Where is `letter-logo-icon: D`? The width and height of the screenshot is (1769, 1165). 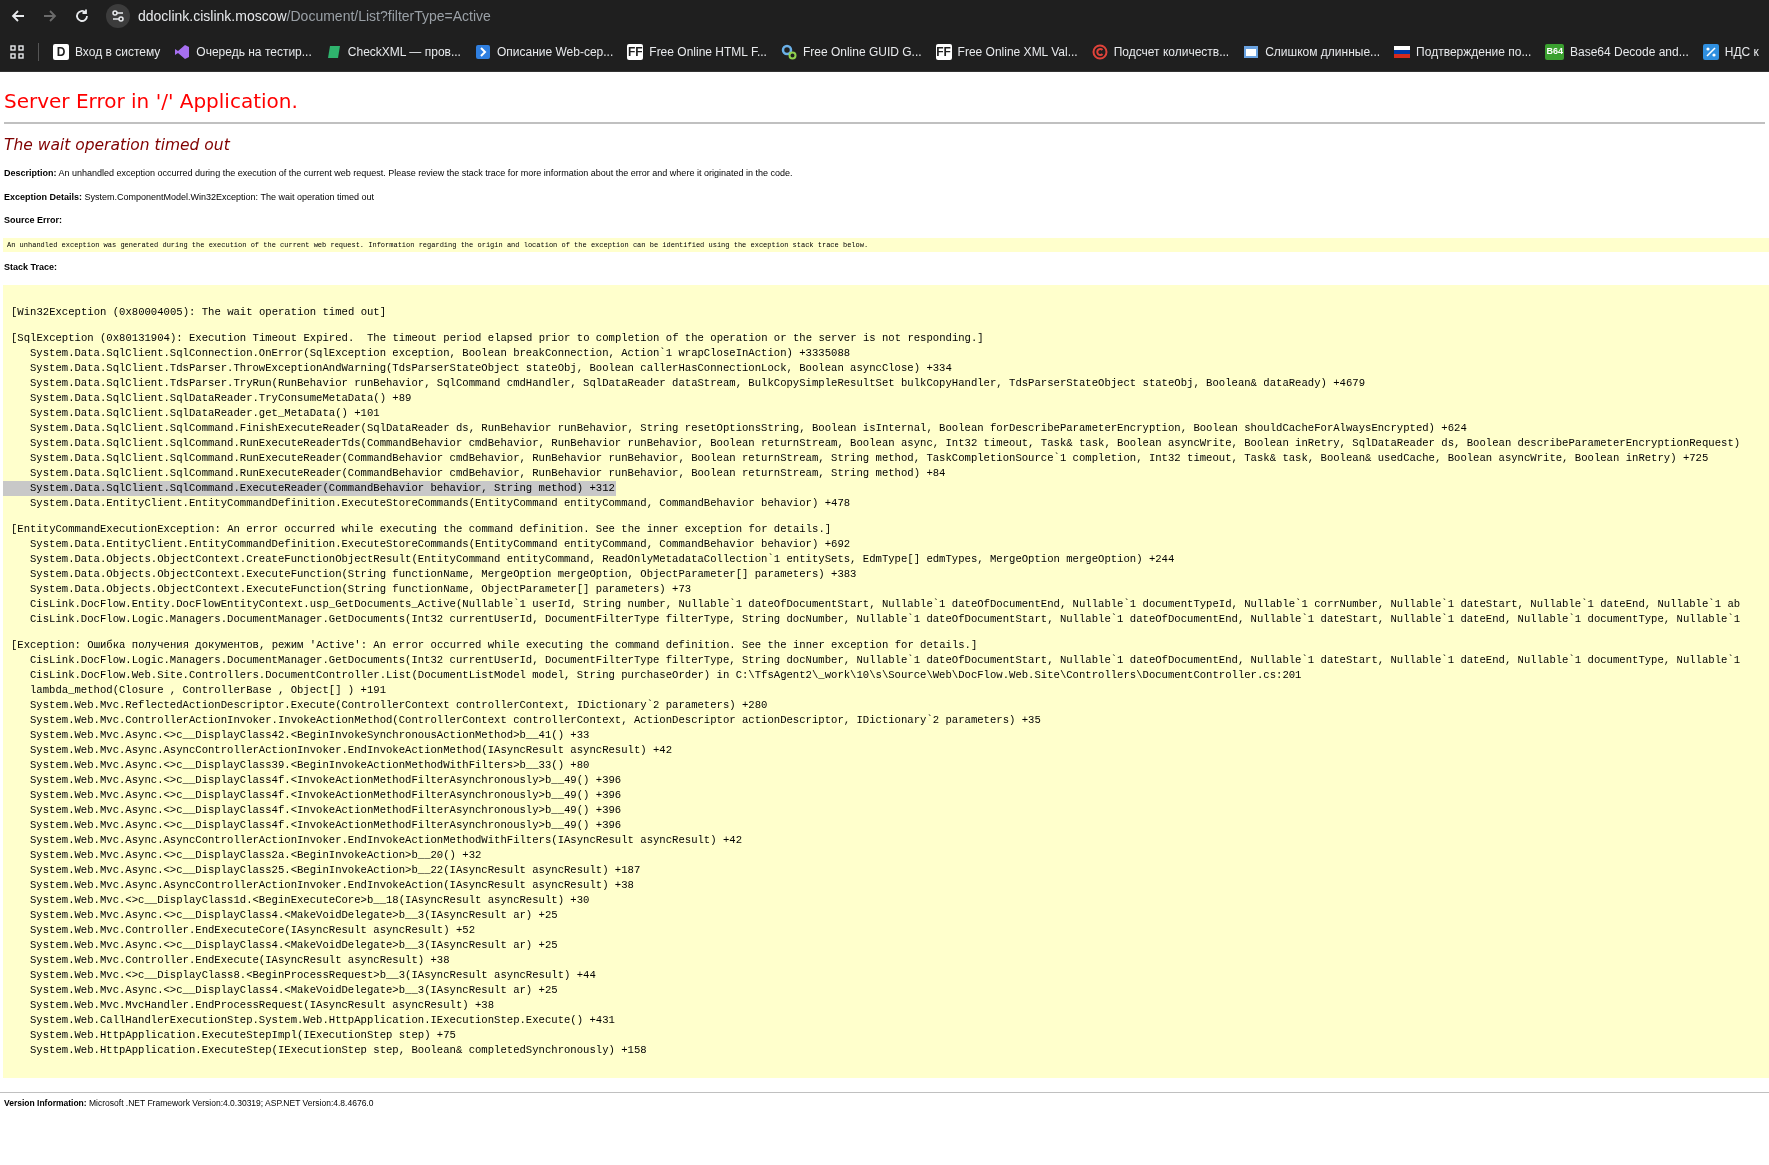 letter-logo-icon: D is located at coordinates (61, 51).